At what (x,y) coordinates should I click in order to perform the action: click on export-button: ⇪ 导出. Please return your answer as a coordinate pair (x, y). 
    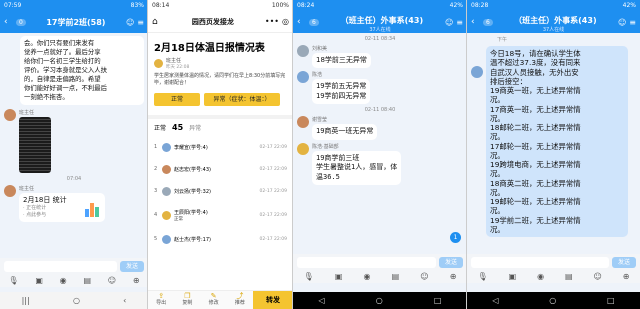
    Looking at the image, I should click on (161, 299).